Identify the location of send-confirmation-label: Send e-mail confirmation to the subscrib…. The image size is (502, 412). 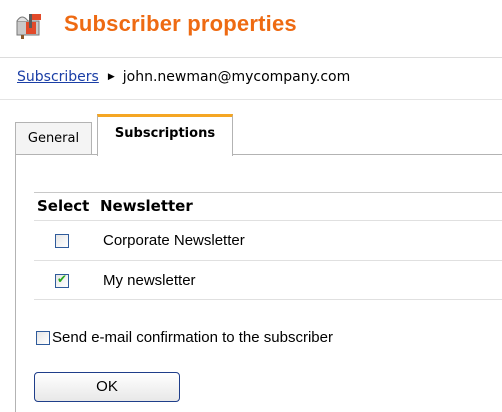
(192, 337).